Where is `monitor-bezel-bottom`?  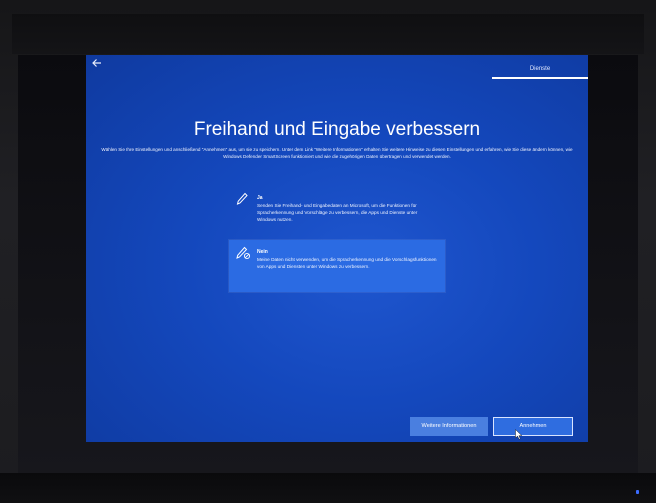
monitor-bezel-bottom is located at coordinates (328, 488).